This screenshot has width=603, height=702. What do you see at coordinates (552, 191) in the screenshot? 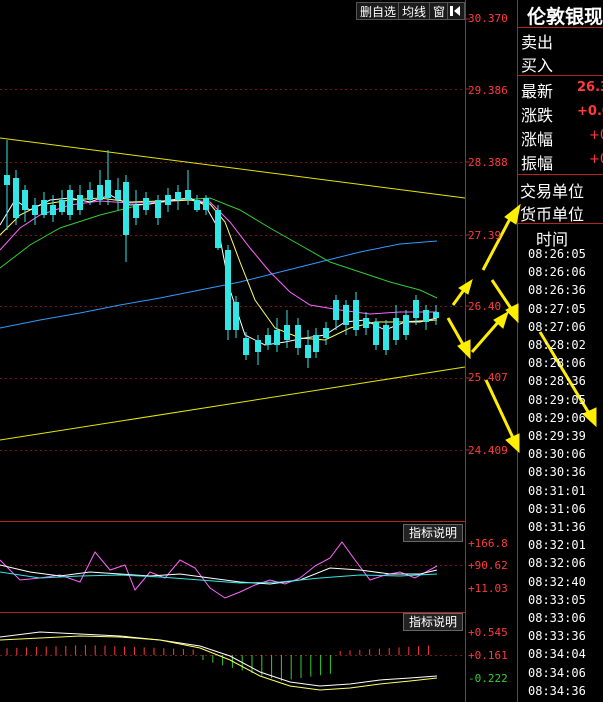
I see `trade-unit-label: 交易单位` at bounding box center [552, 191].